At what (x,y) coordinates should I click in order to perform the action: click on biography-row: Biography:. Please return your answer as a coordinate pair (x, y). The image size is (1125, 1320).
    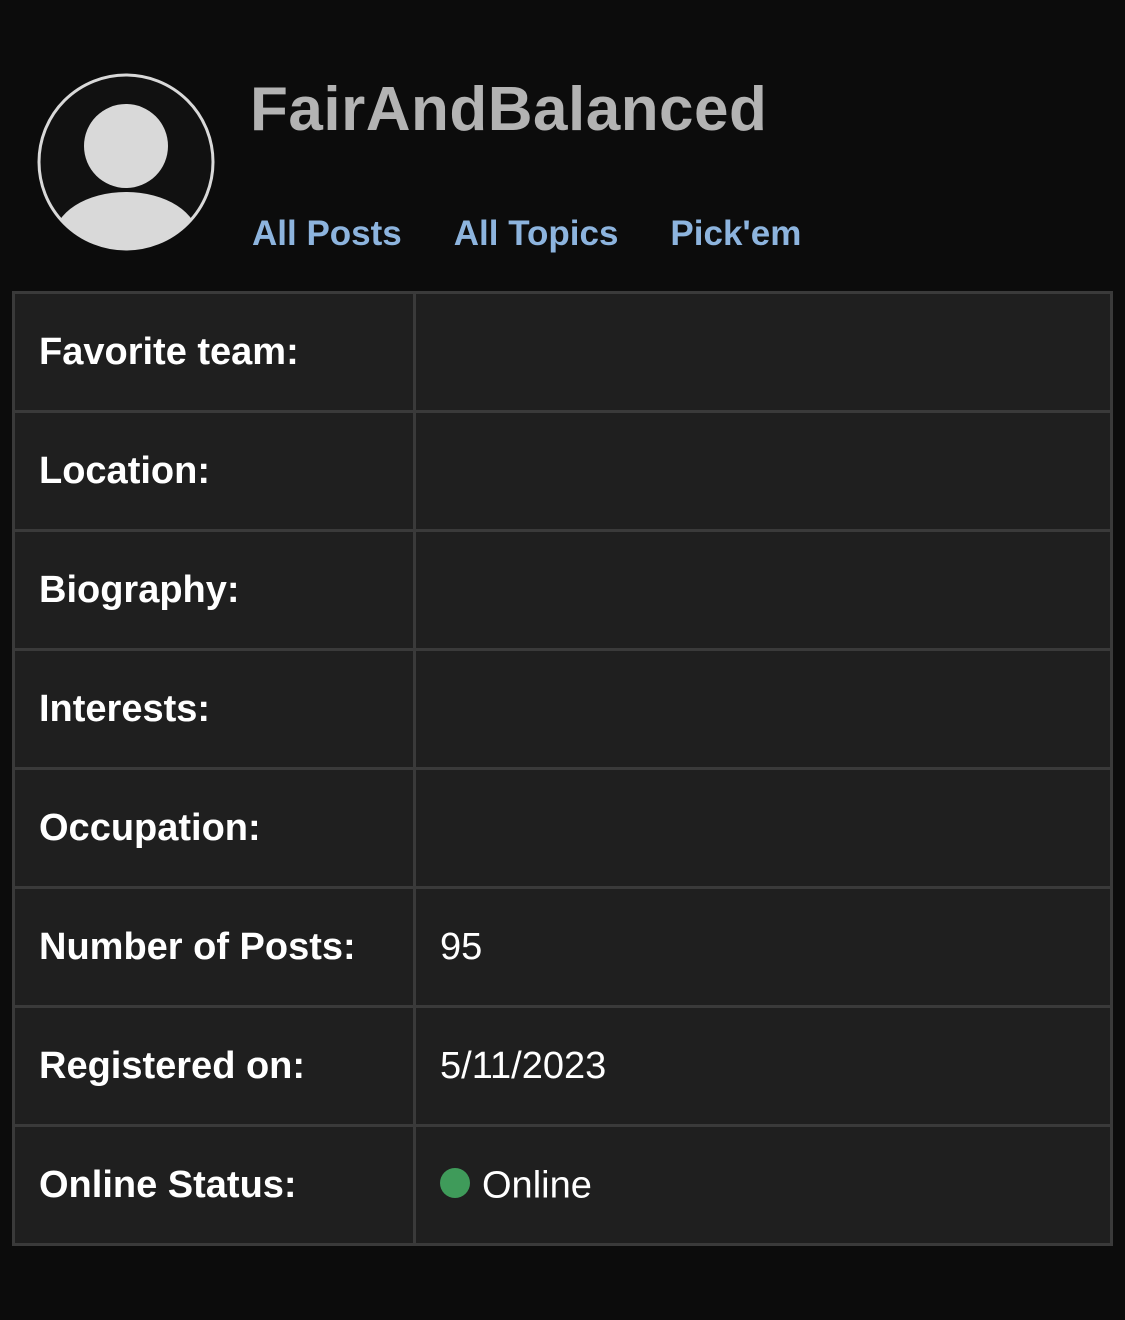
    Looking at the image, I should click on (562, 590).